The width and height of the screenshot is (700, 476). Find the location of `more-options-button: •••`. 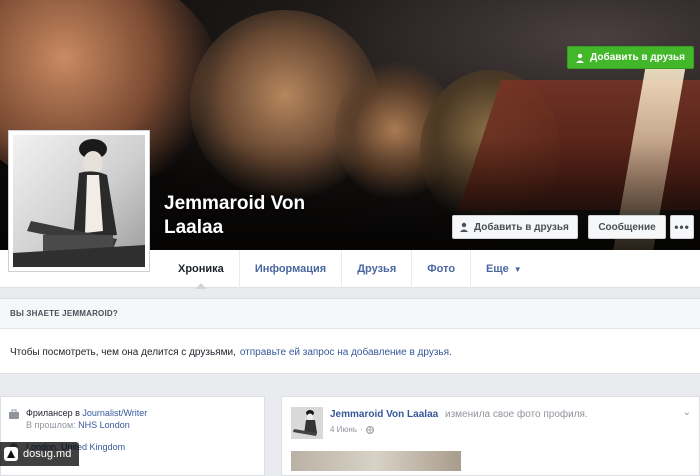

more-options-button: ••• is located at coordinates (682, 227).